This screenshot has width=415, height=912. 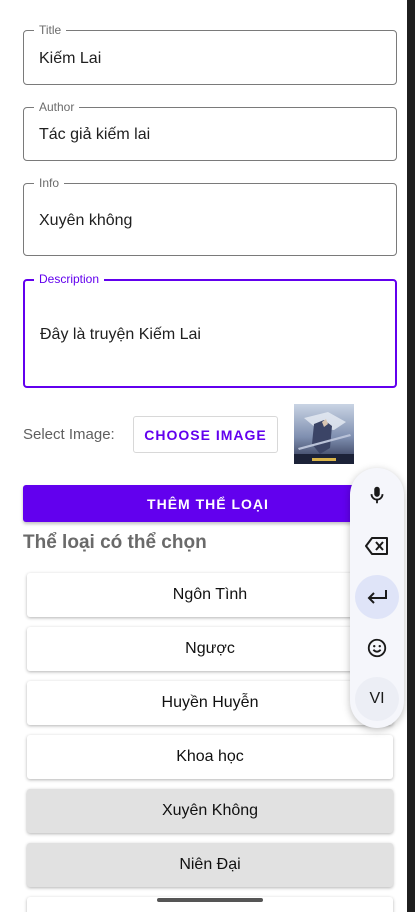 What do you see at coordinates (411, 456) in the screenshot?
I see `screen-edge` at bounding box center [411, 456].